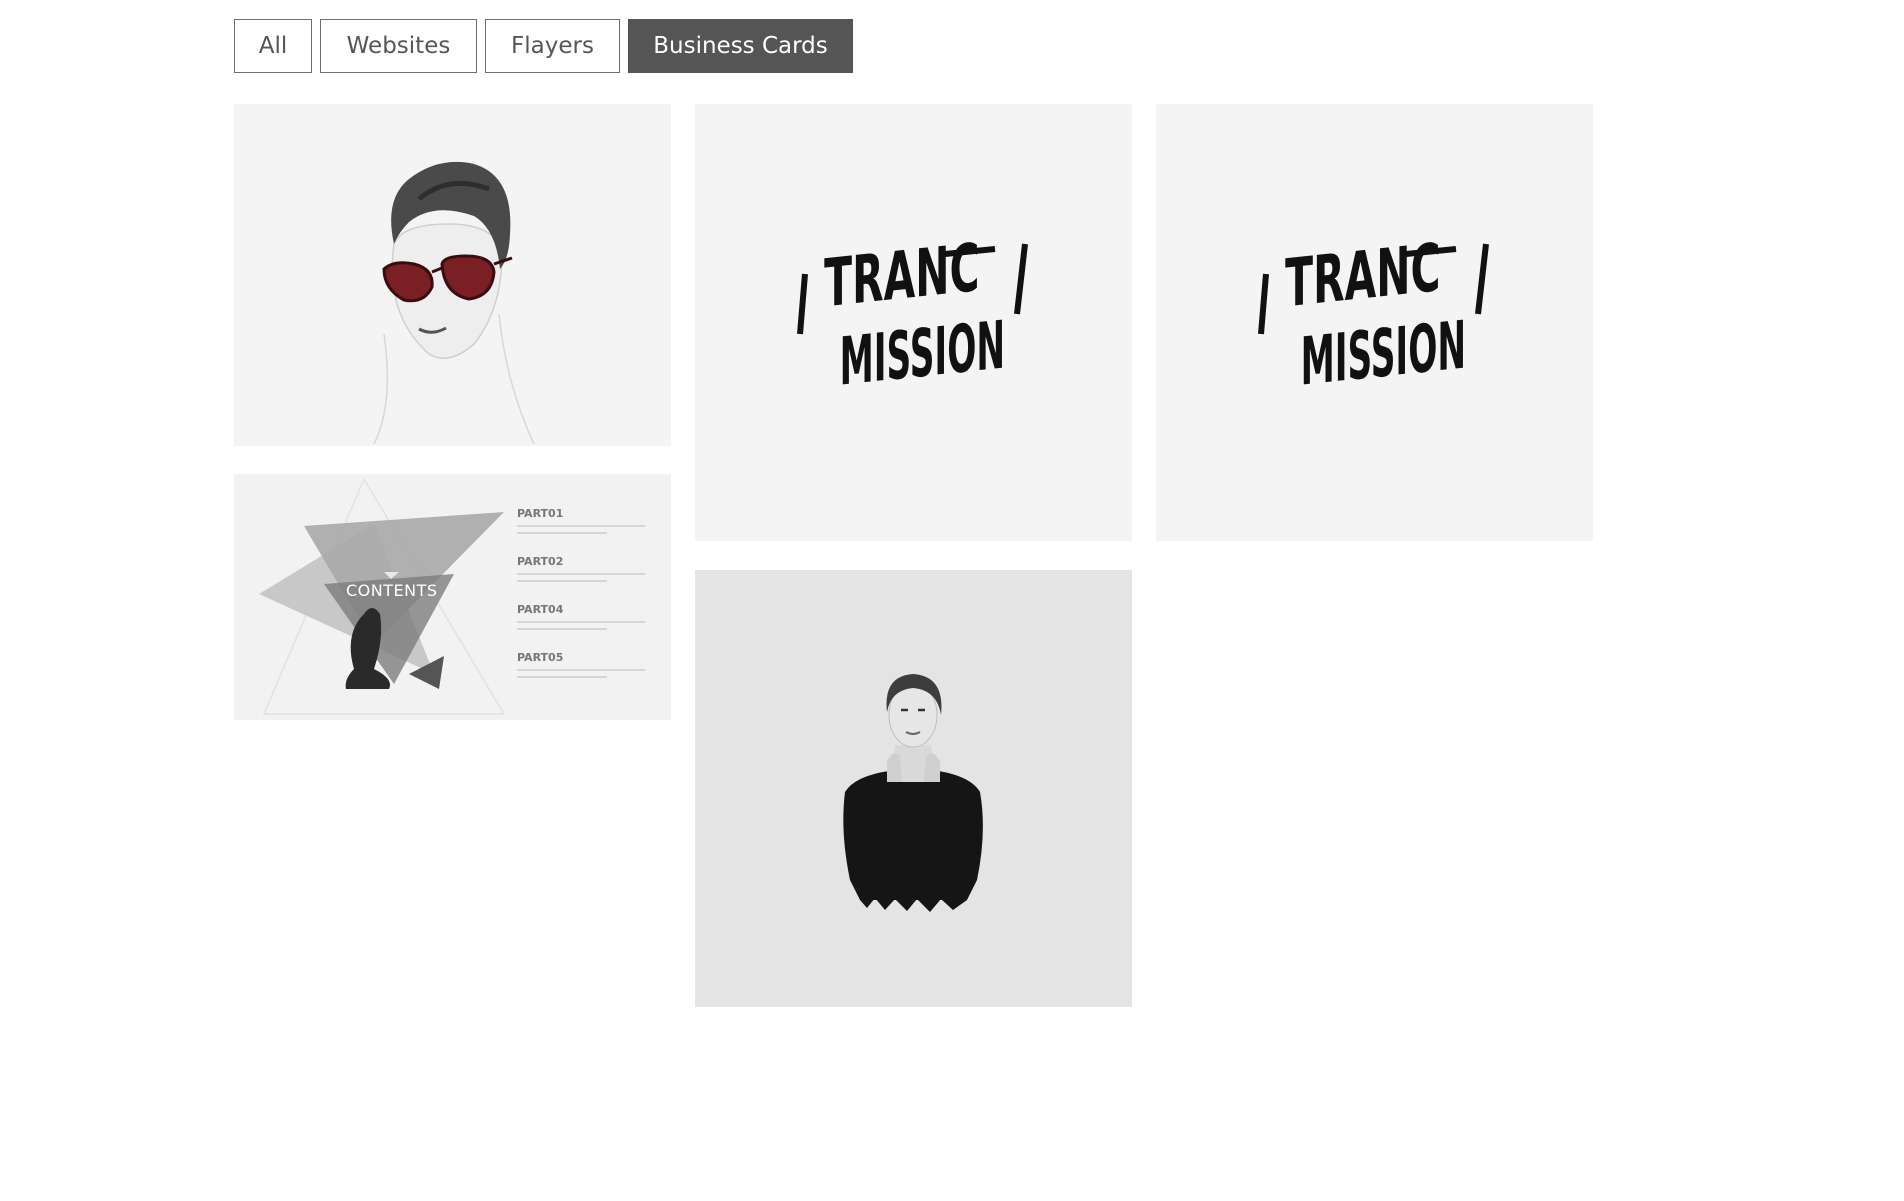  Describe the element at coordinates (452, 597) in the screenshot. I see `gallery-tile-contents-slide: CONTENTS PART01 PART02 PART04 PART05` at that location.